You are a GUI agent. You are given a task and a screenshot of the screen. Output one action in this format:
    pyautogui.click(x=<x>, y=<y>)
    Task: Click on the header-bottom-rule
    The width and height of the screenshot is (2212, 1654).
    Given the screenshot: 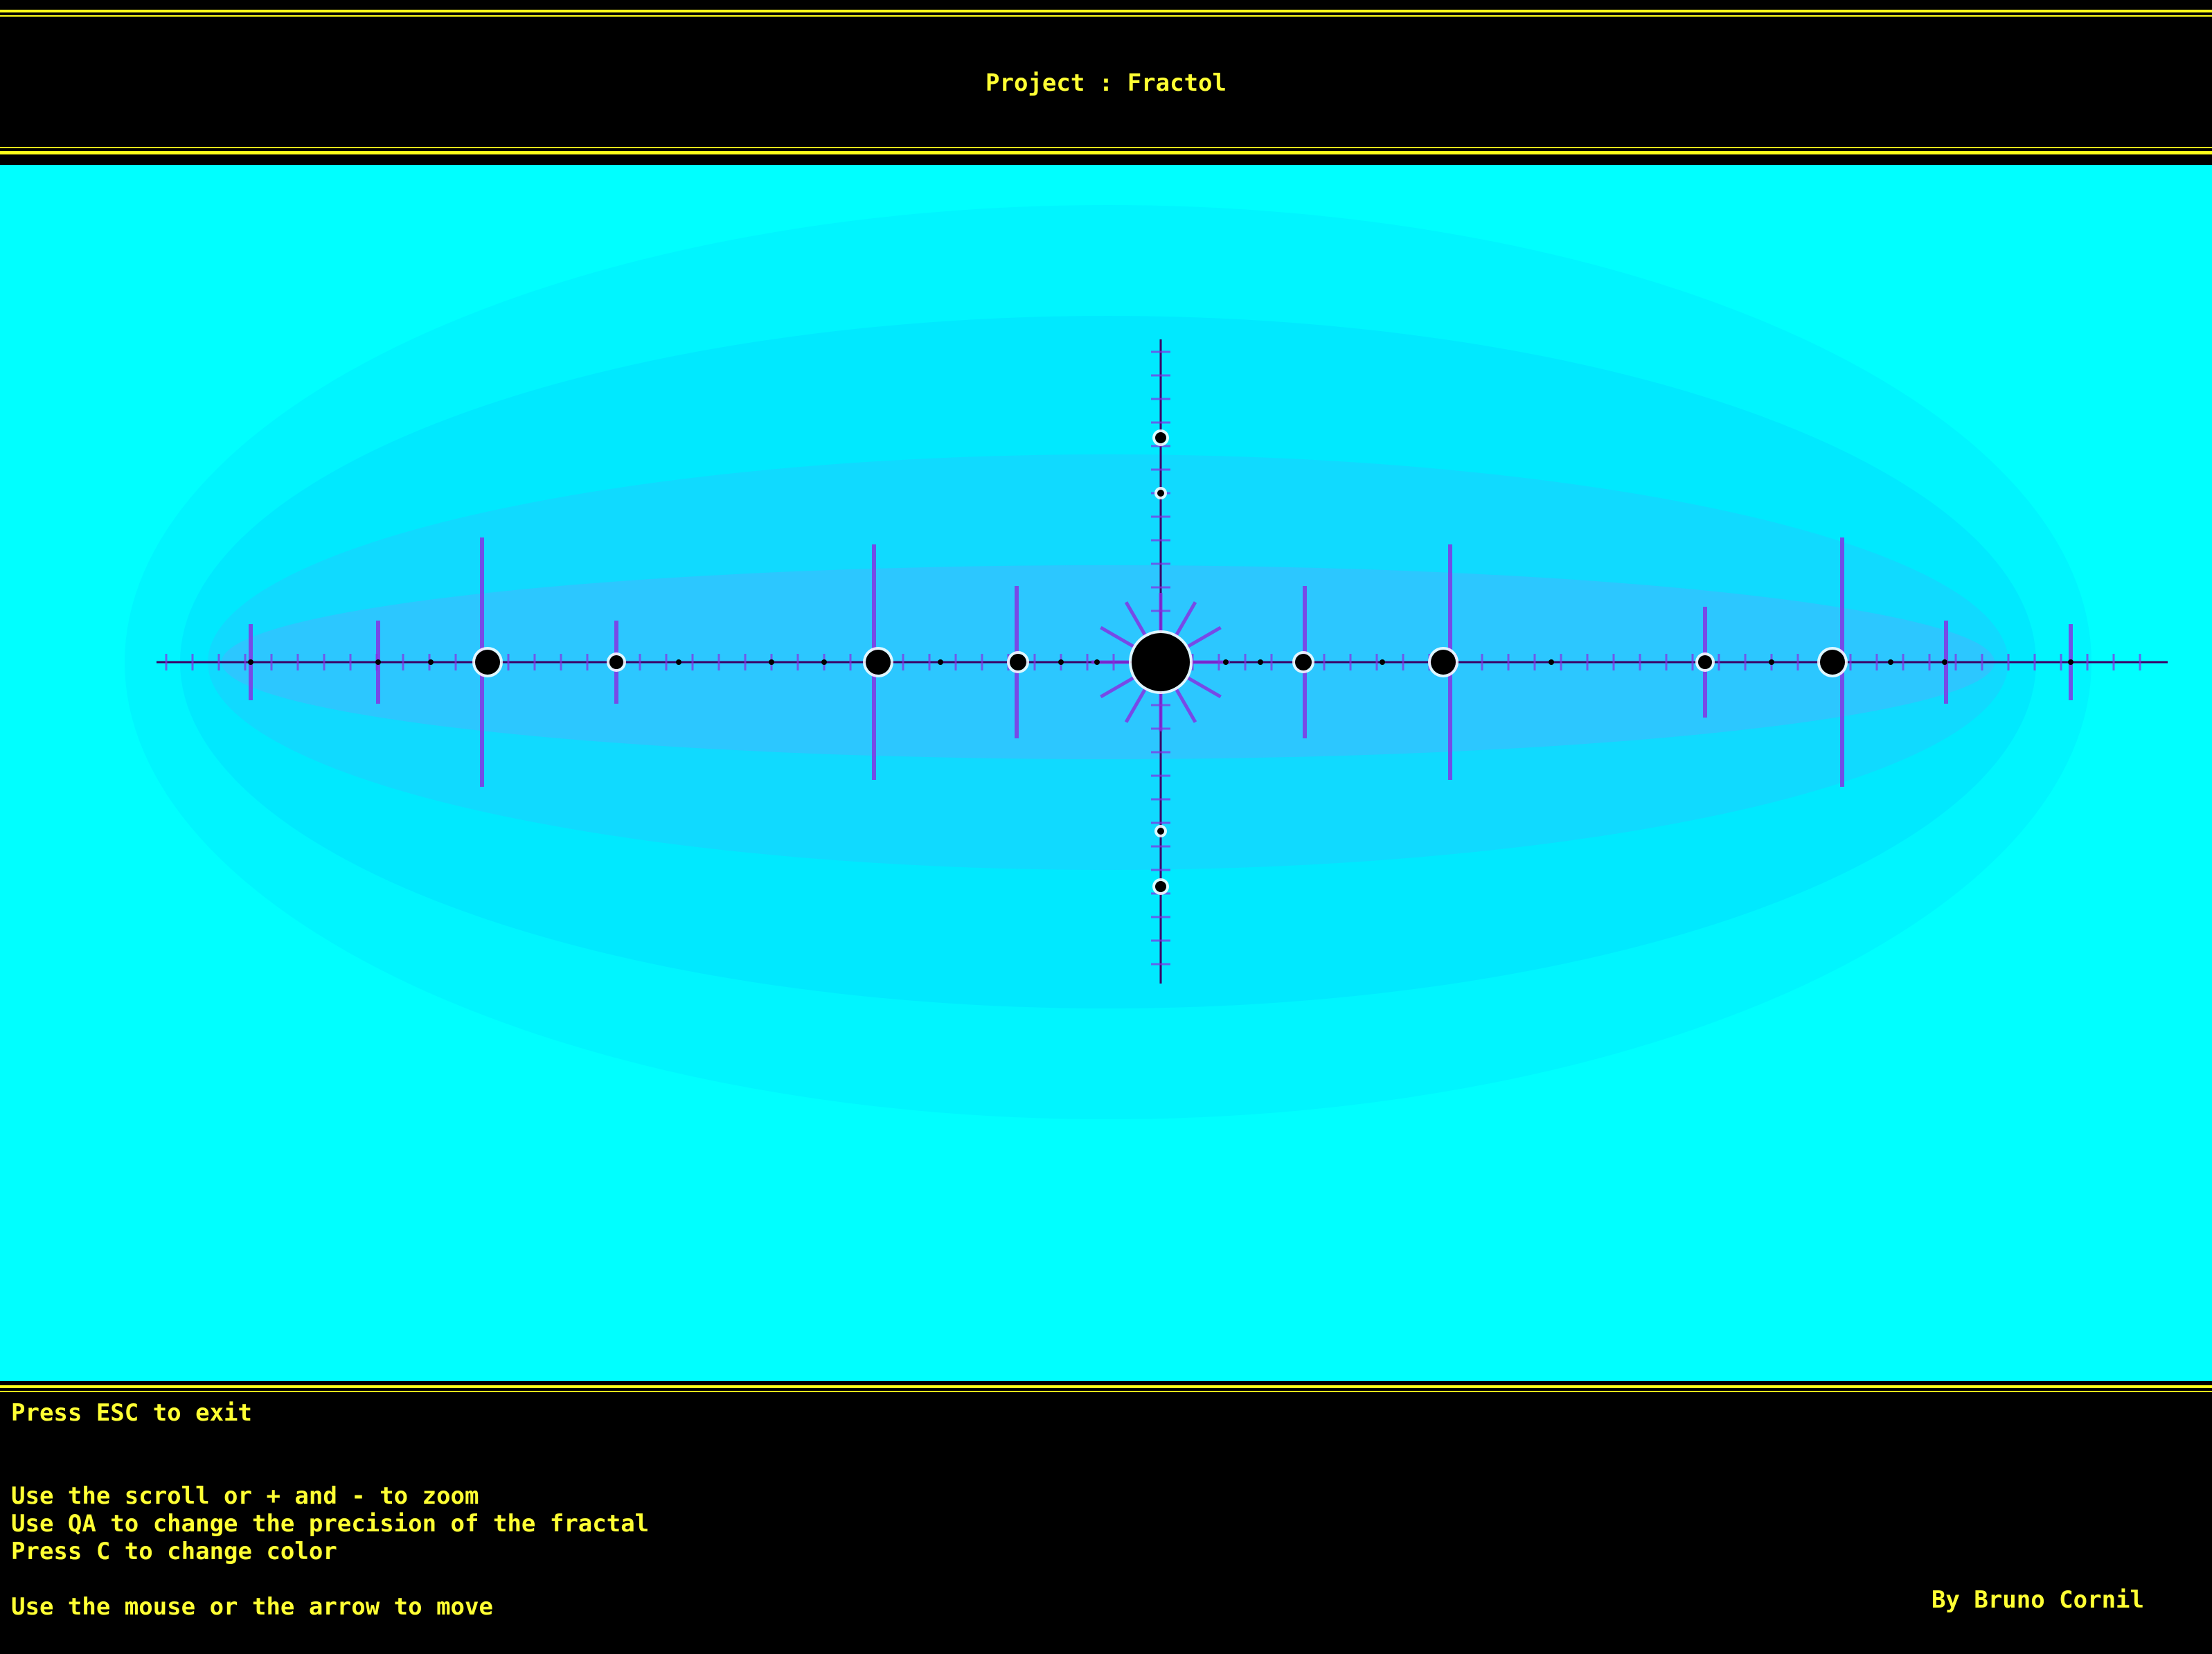 What is the action you would take?
    pyautogui.click(x=1106, y=152)
    